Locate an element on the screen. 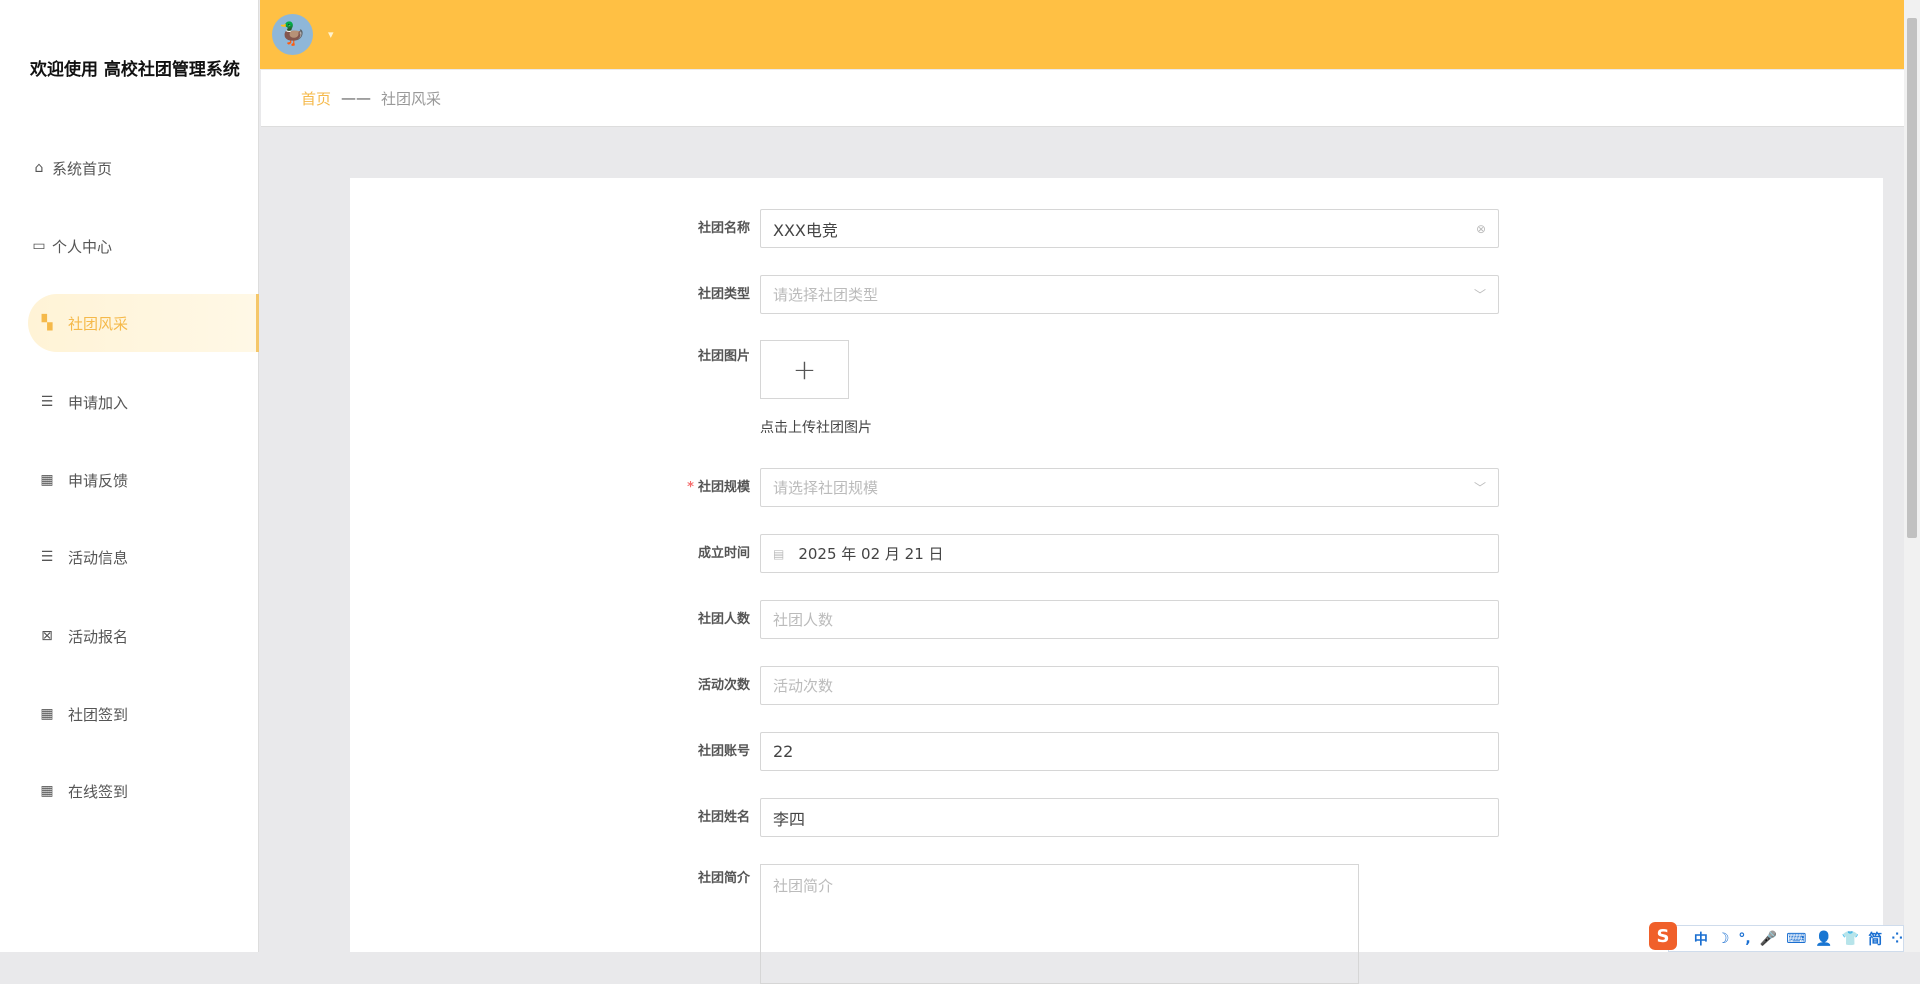  scrollbar-thumb is located at coordinates (1912, 278).